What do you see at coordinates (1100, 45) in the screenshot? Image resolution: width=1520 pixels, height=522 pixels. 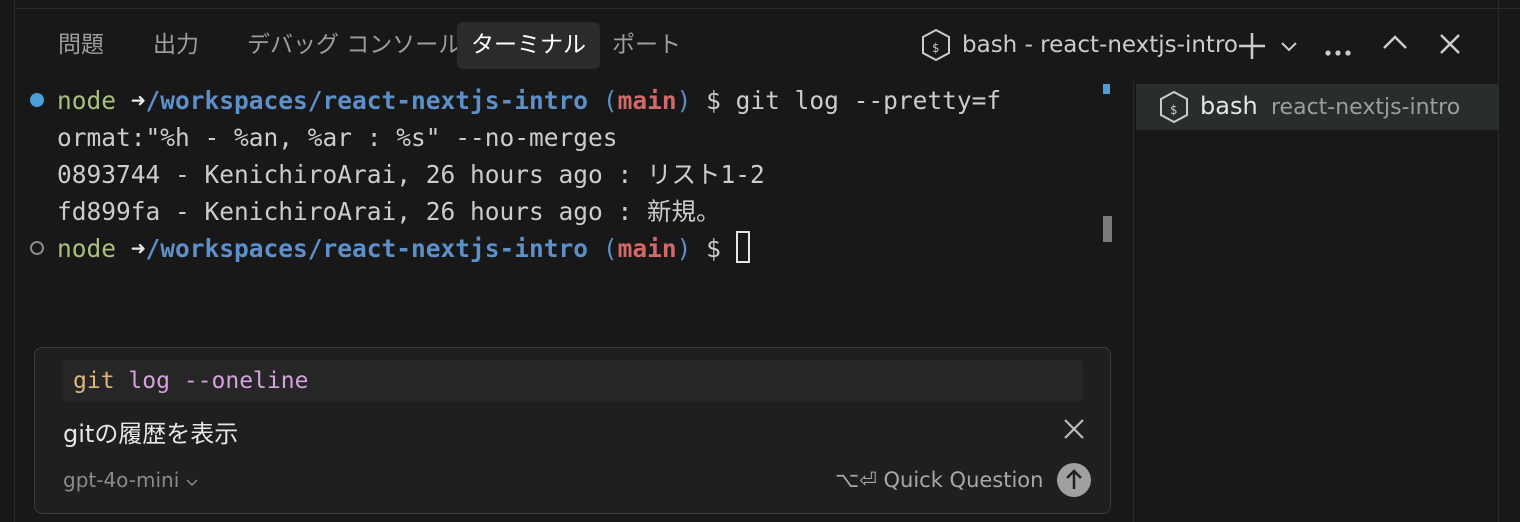 I see `terminal-title: bash - react-nextjs-intro` at bounding box center [1100, 45].